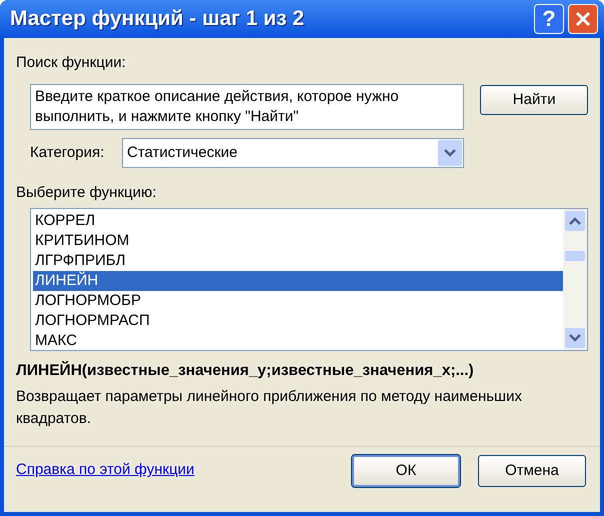 This screenshot has height=516, width=604. Describe the element at coordinates (71, 63) in the screenshot. I see `search-label: Поиск функции:` at that location.